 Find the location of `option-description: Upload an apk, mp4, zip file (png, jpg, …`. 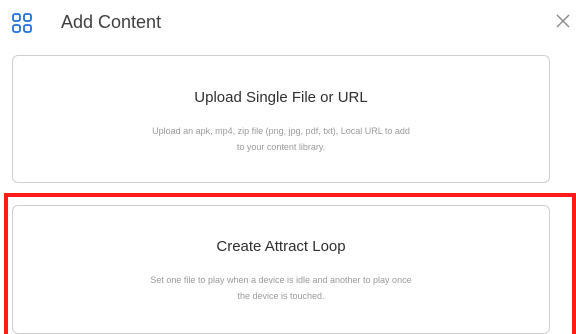

option-description: Upload an apk, mp4, zip file (png, jpg, … is located at coordinates (281, 139).